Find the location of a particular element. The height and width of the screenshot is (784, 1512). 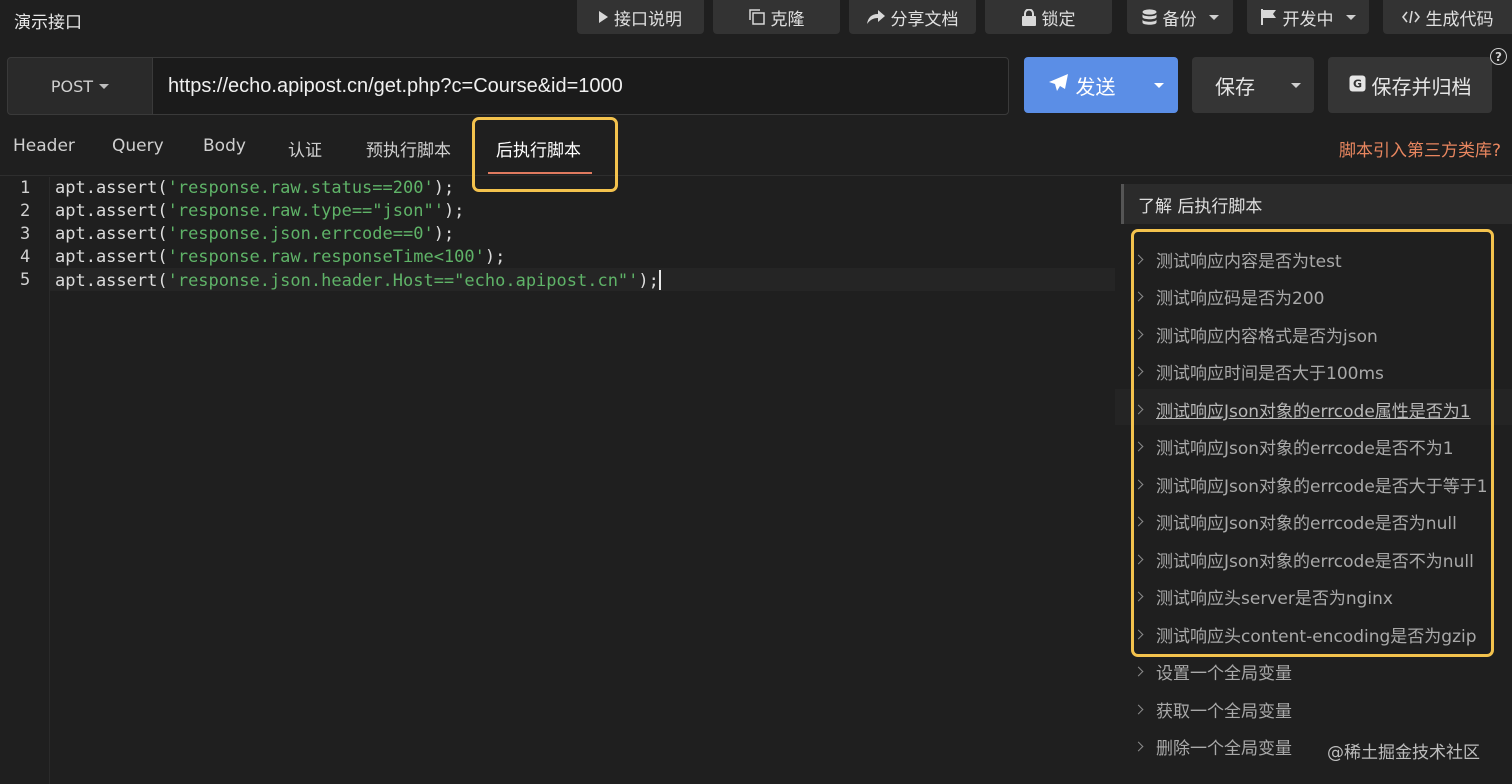

code-string: 'response.json.errcode==0' is located at coordinates (300, 234).